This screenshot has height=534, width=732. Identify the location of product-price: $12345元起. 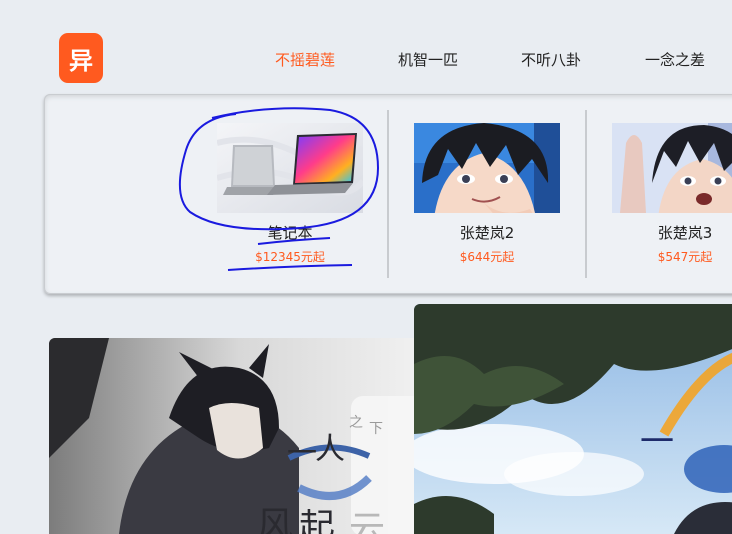
(290, 257).